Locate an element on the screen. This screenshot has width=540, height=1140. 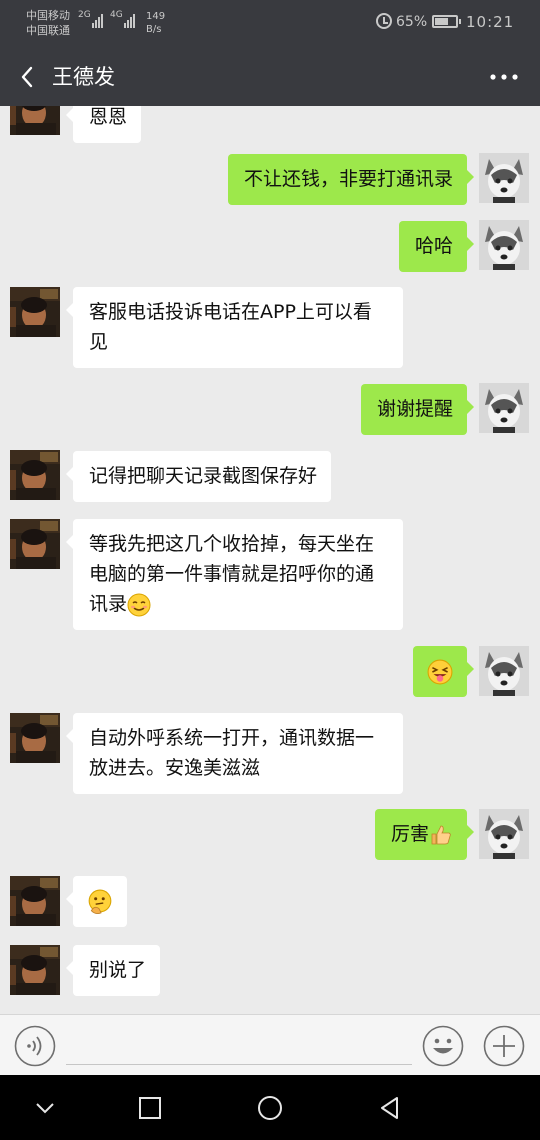
message-bubble-received: 记得把聊天记录截图保存好 is located at coordinates (198, 476).